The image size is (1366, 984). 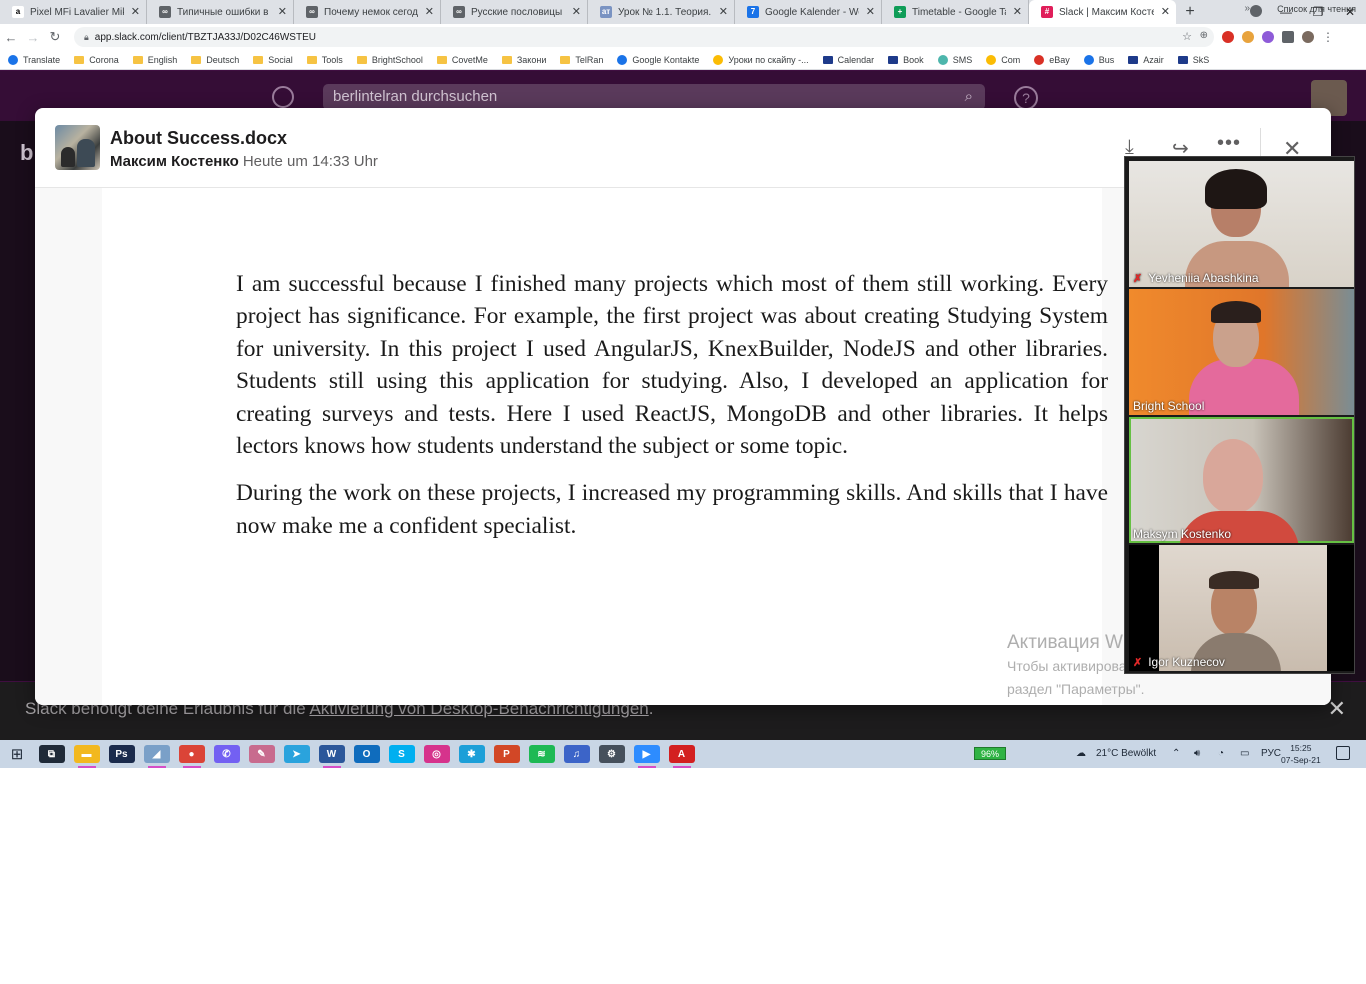 I want to click on browser-tab: # Slack | Максим Костенко | ✕, so click(x=1102, y=12).